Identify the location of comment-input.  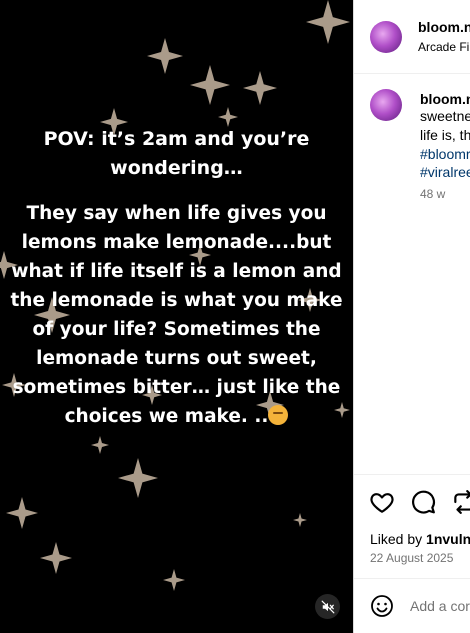
(440, 606).